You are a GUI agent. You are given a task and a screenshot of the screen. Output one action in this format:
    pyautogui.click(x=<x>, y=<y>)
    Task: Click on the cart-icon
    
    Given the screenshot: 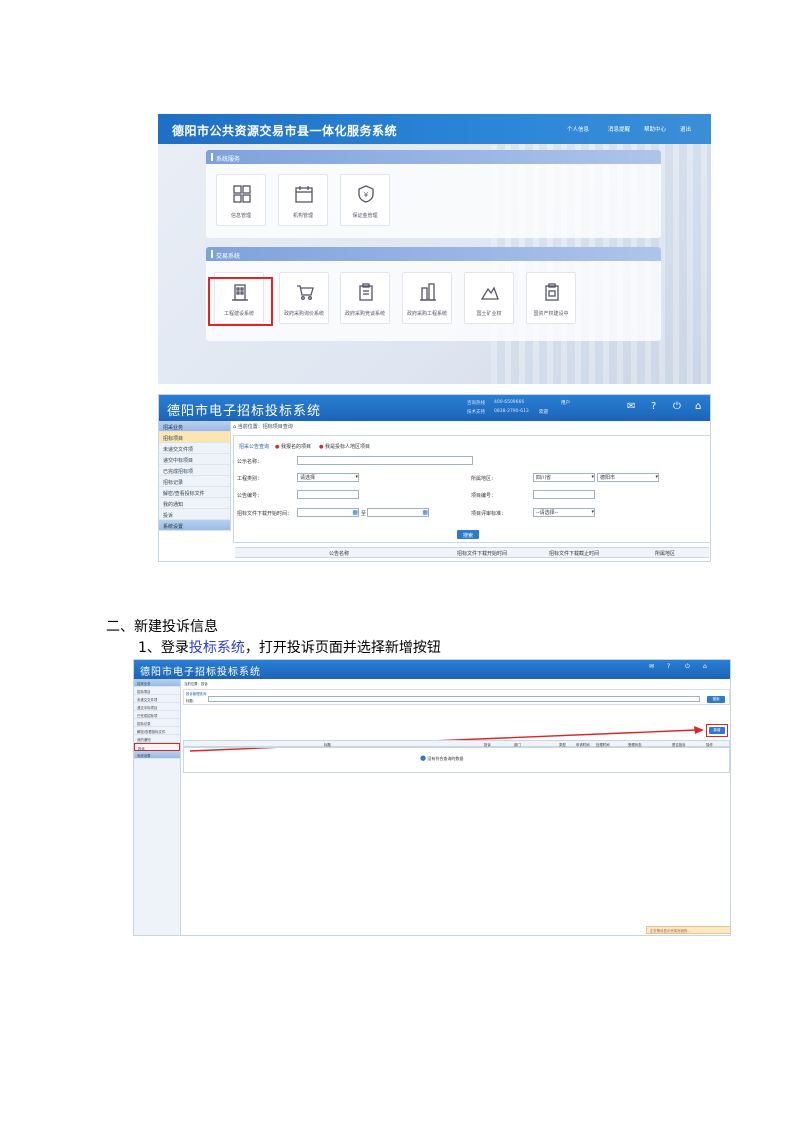 What is the action you would take?
    pyautogui.click(x=305, y=292)
    